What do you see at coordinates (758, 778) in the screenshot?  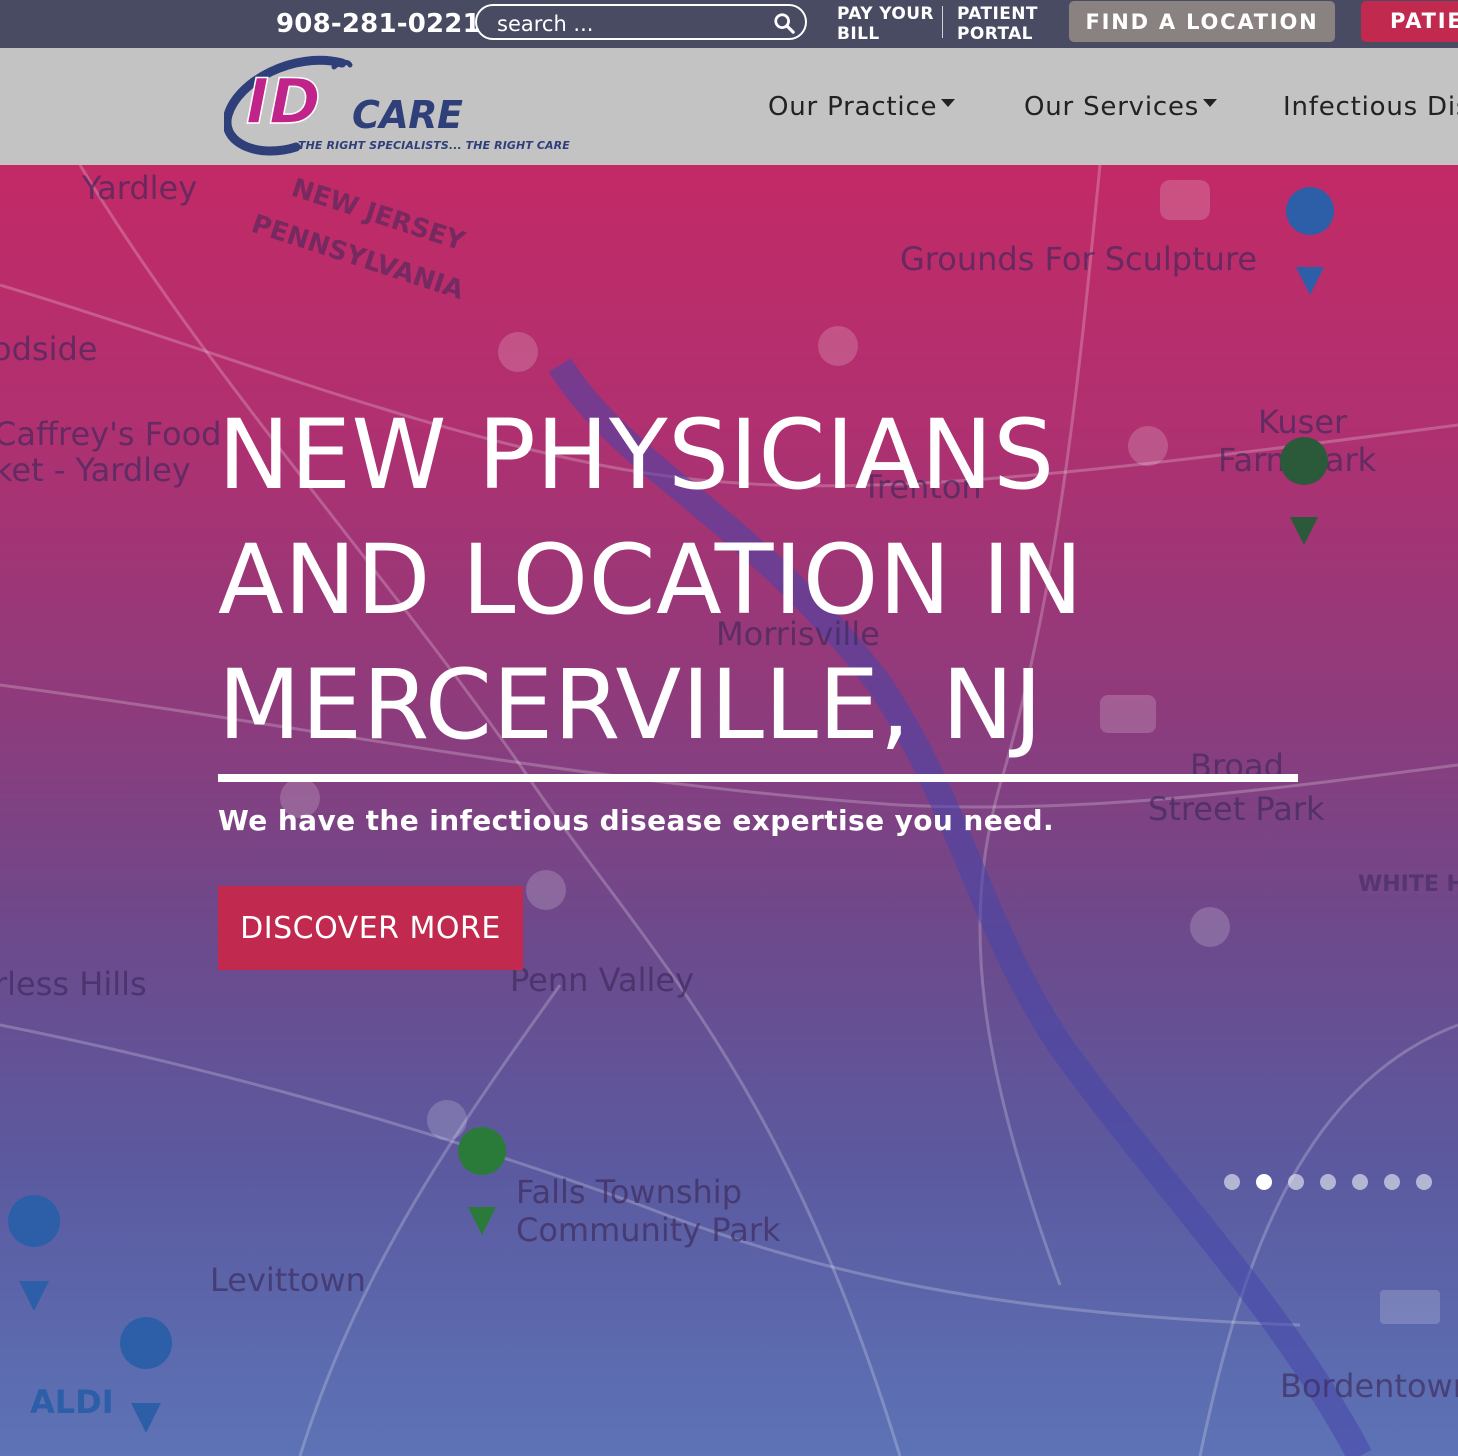 I see `hero-divider` at bounding box center [758, 778].